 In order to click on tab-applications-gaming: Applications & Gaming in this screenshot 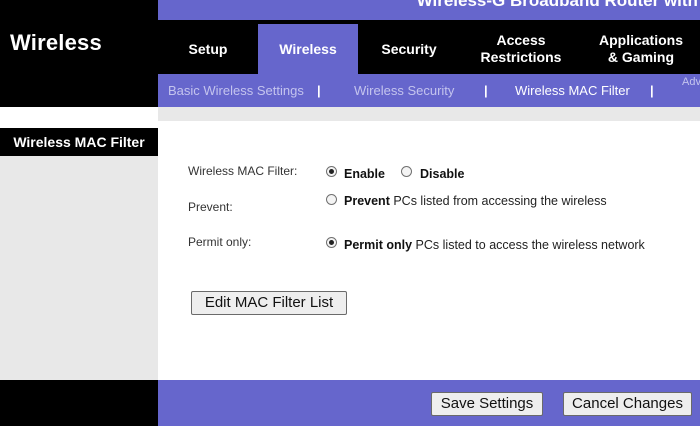, I will do `click(641, 49)`.